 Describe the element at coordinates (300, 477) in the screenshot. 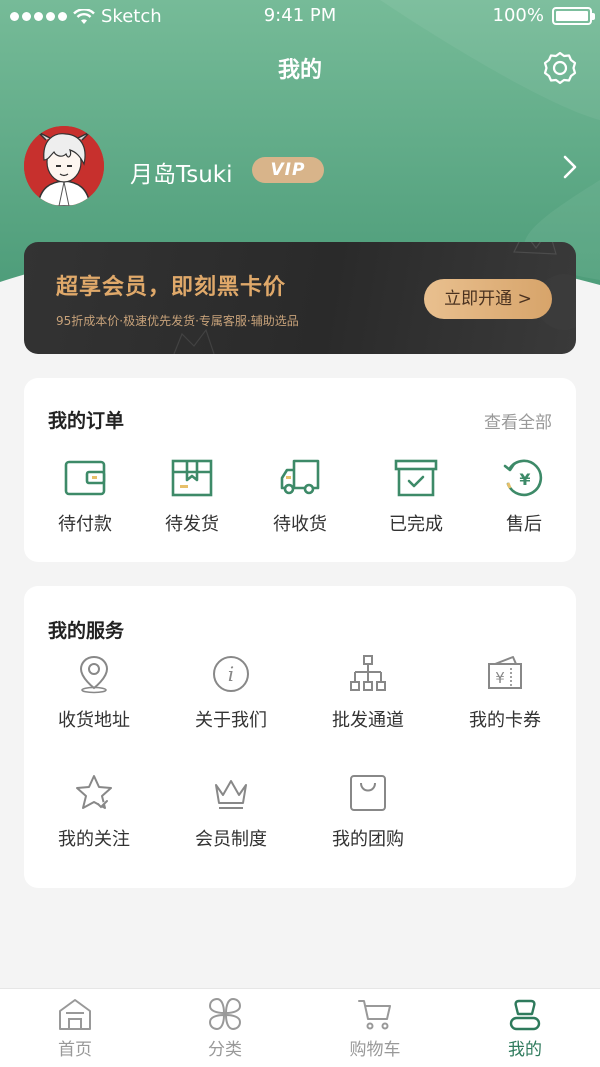

I see `truck-icon` at that location.